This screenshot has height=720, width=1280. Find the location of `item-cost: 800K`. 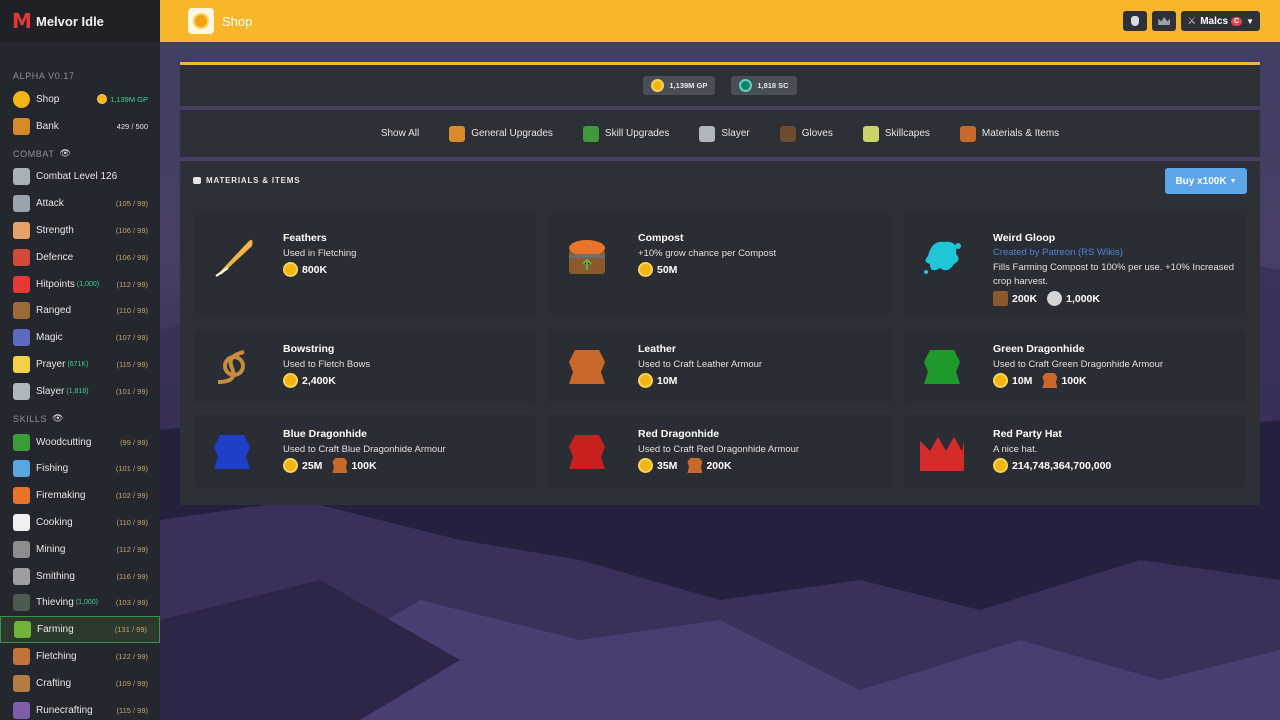

item-cost: 800K is located at coordinates (305, 269).